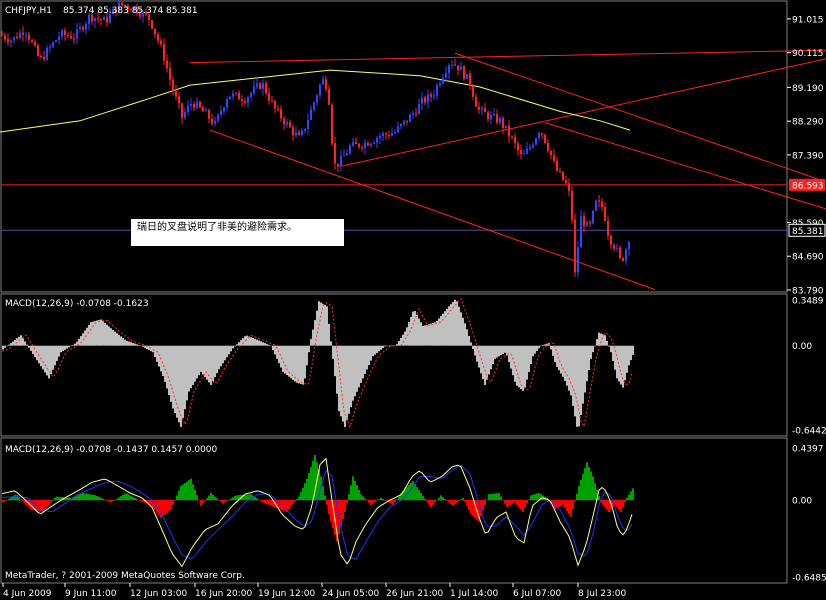 Image resolution: width=826 pixels, height=600 pixels. I want to click on macd1-title: MACD(12,26,9) -0.0708 -0.1623, so click(77, 304).